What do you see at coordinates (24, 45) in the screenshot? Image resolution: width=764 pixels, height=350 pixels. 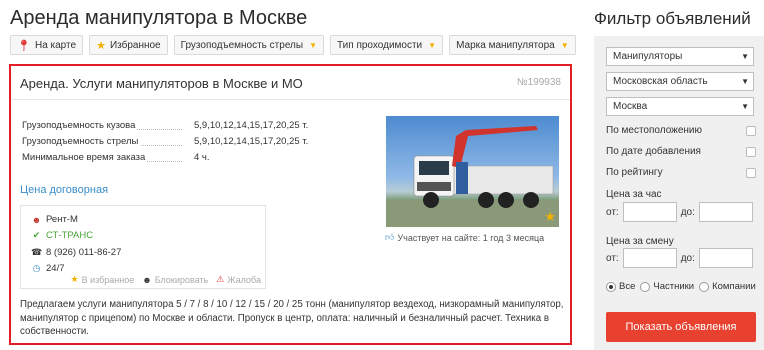 I see `map-pin-icon: 📍︎` at bounding box center [24, 45].